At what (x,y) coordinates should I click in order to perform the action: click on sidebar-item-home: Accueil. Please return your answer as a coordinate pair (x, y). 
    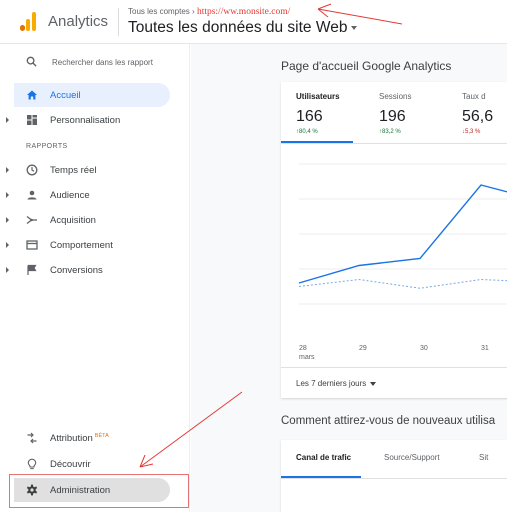
    Looking at the image, I should click on (95, 95).